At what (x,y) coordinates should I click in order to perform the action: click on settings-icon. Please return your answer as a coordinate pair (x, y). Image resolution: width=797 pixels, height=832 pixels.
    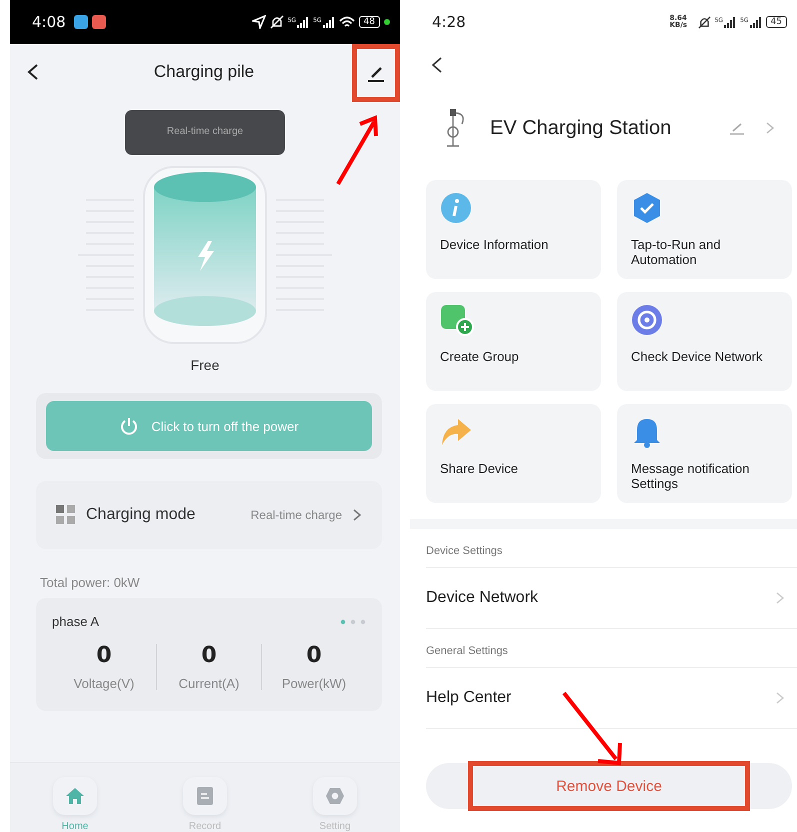
    Looking at the image, I should click on (335, 796).